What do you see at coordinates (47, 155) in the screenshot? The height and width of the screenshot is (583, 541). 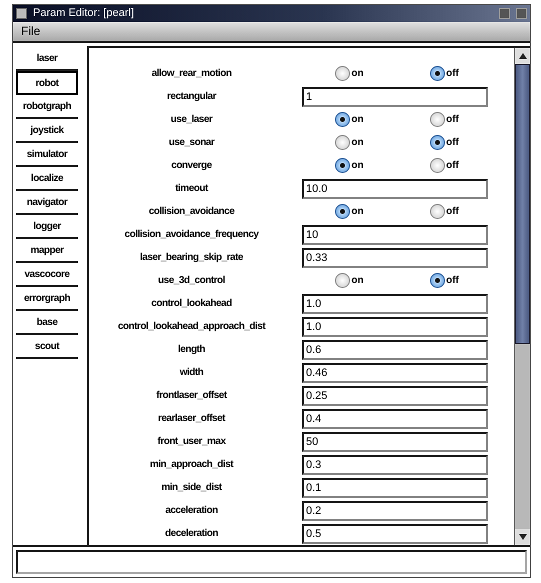 I see `tab: simulator` at bounding box center [47, 155].